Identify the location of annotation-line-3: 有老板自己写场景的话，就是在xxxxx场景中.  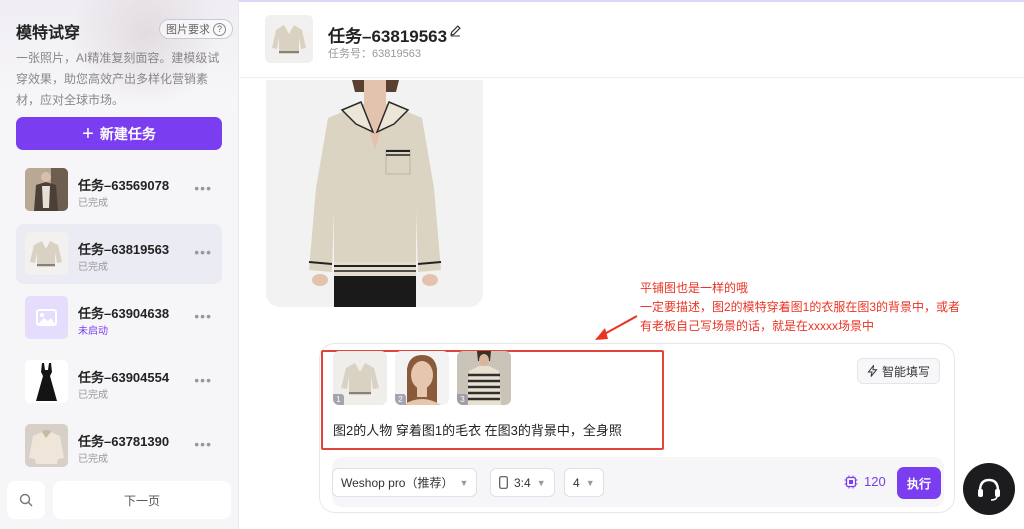
(757, 326).